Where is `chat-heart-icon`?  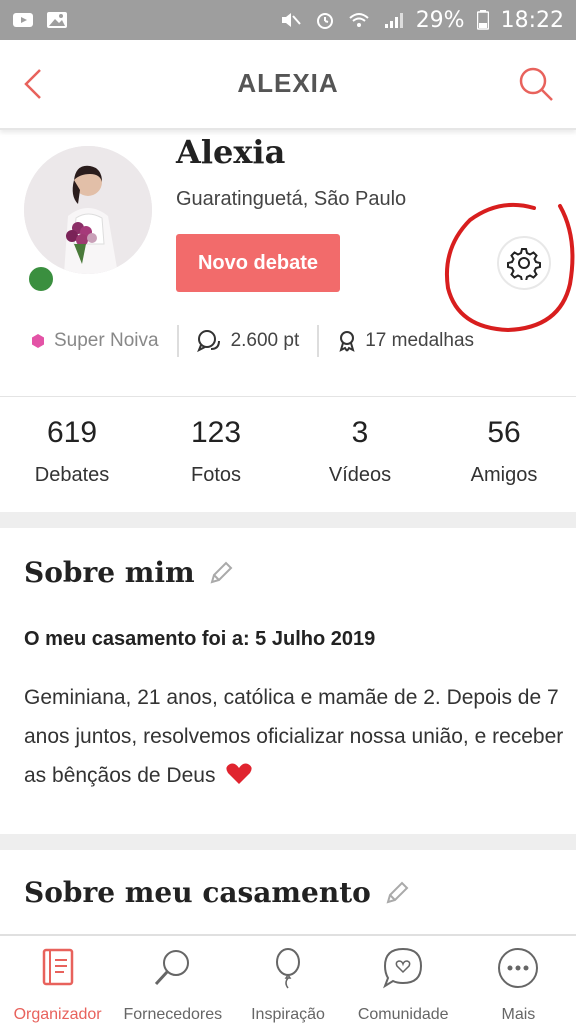 chat-heart-icon is located at coordinates (403, 968).